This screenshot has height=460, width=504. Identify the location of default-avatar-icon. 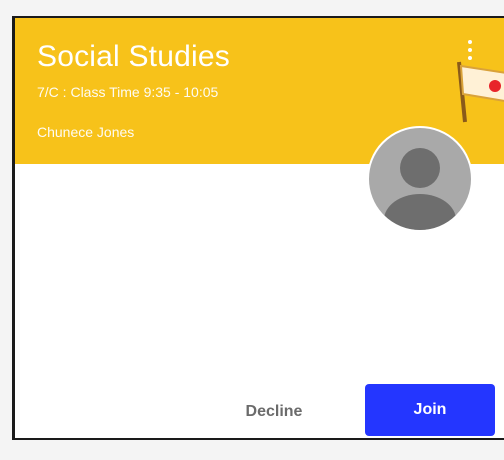
(420, 179).